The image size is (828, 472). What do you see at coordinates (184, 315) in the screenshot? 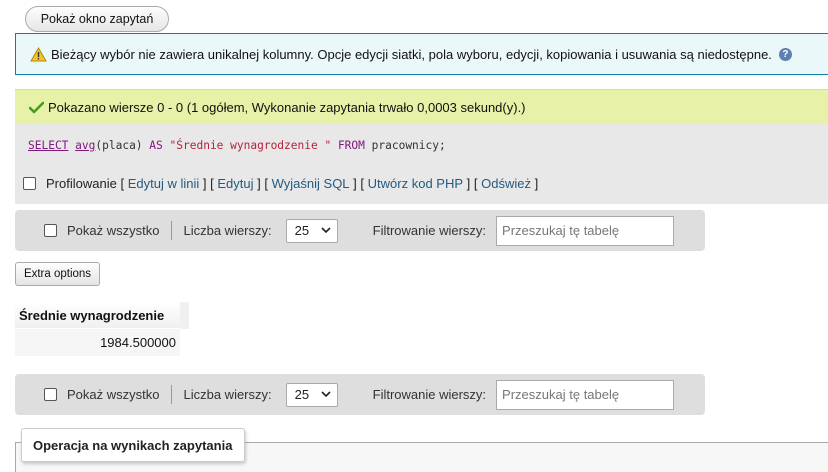
I see `column-header-shade` at bounding box center [184, 315].